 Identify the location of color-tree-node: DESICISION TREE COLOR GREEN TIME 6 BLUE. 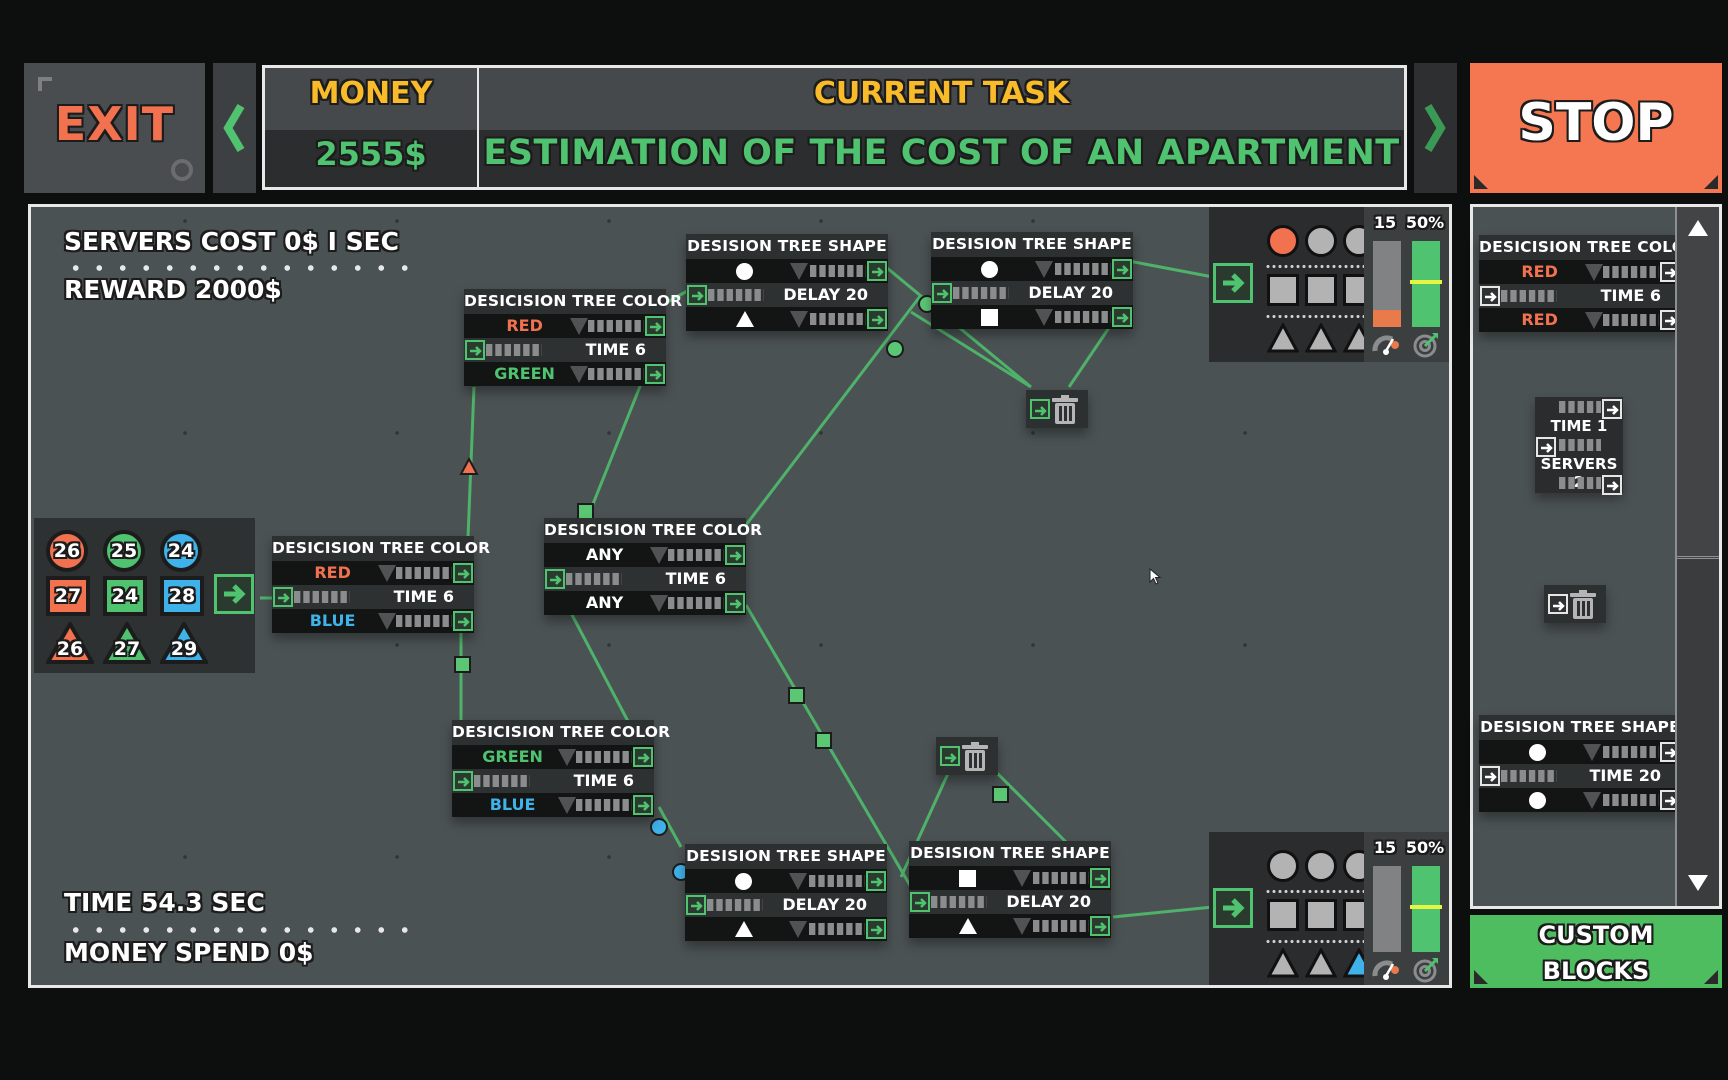
(561, 768).